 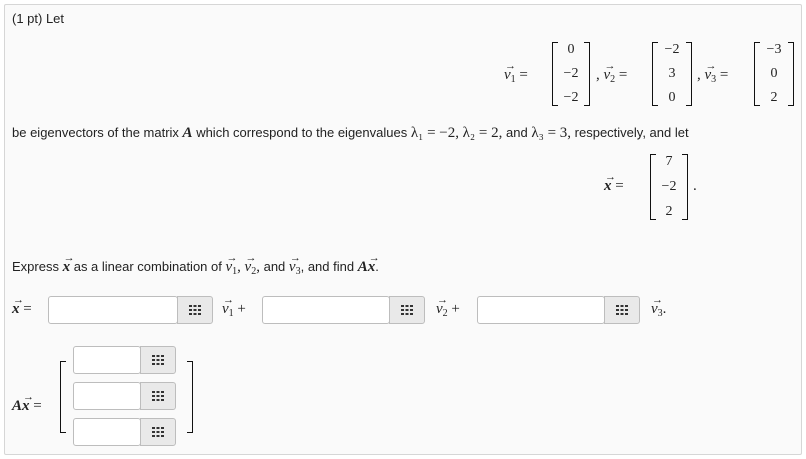 I want to click on ax-row1-input, so click(x=107, y=360).